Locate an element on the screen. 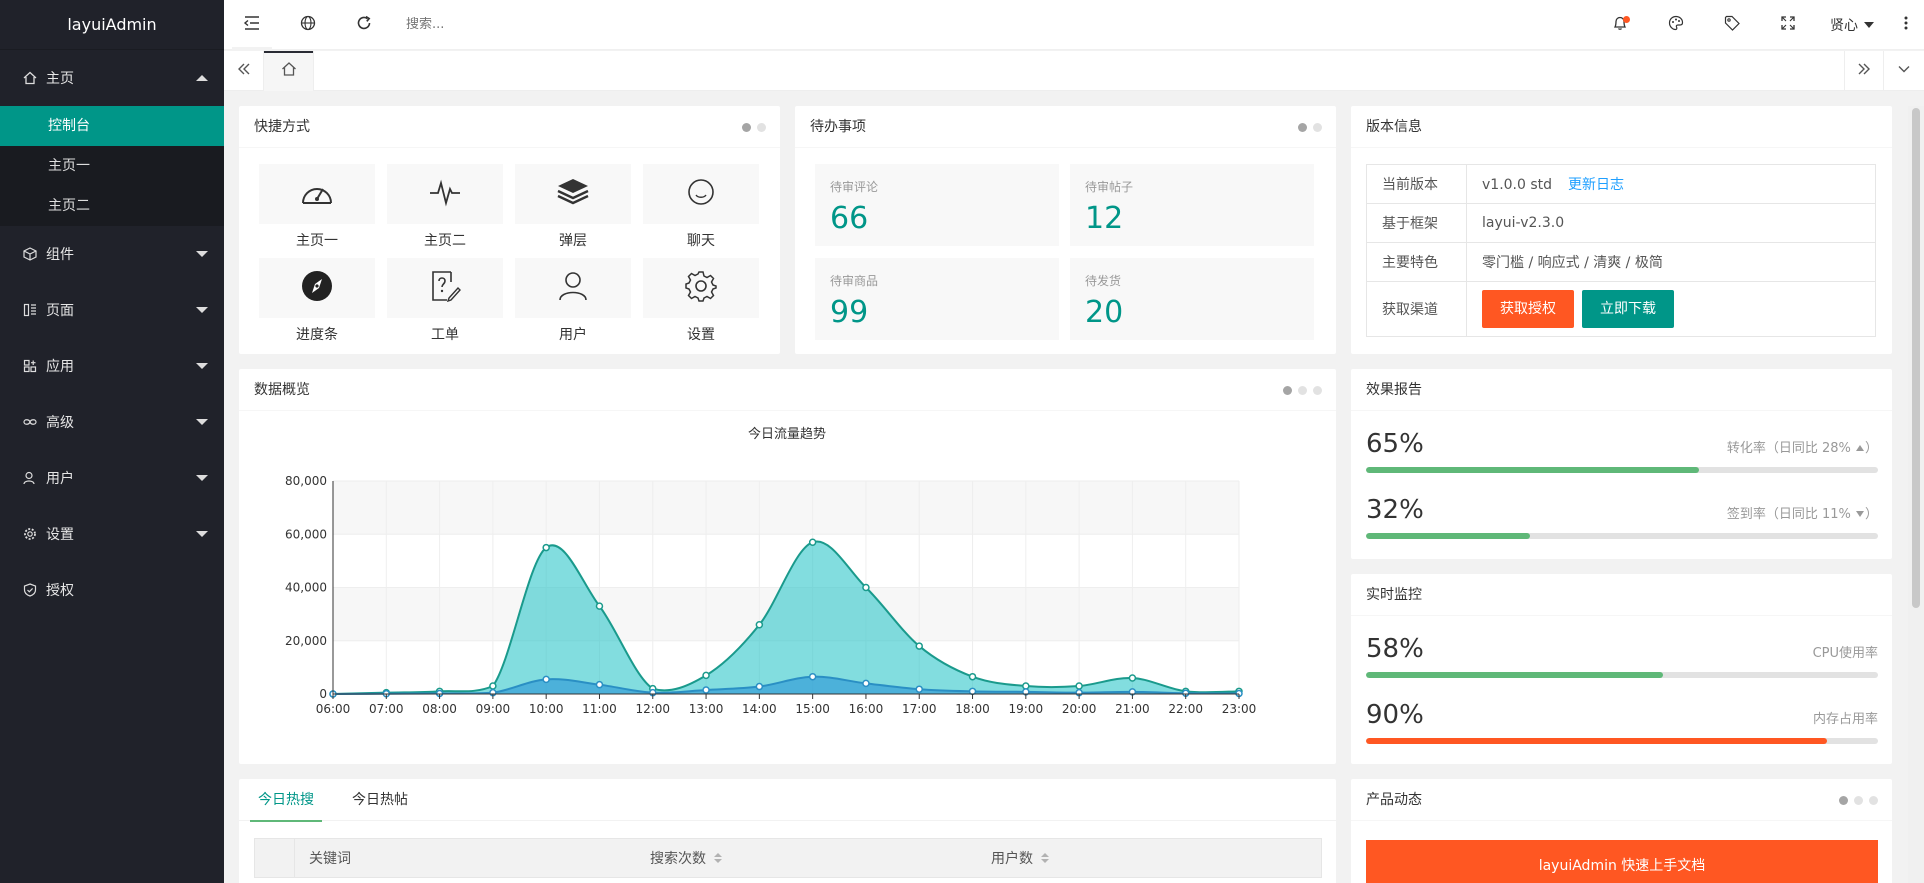 This screenshot has height=883, width=1924. todo-pending-posts: 待审帖子 12 is located at coordinates (1192, 205).